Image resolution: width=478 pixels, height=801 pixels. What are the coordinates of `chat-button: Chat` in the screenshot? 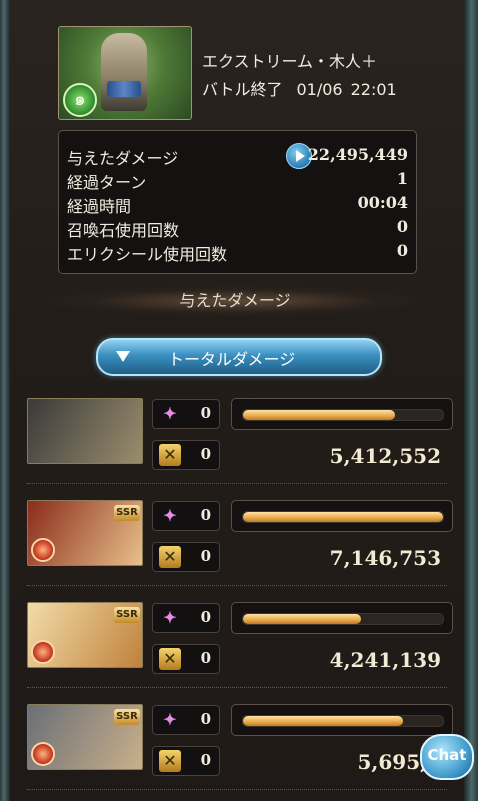 It's located at (447, 757).